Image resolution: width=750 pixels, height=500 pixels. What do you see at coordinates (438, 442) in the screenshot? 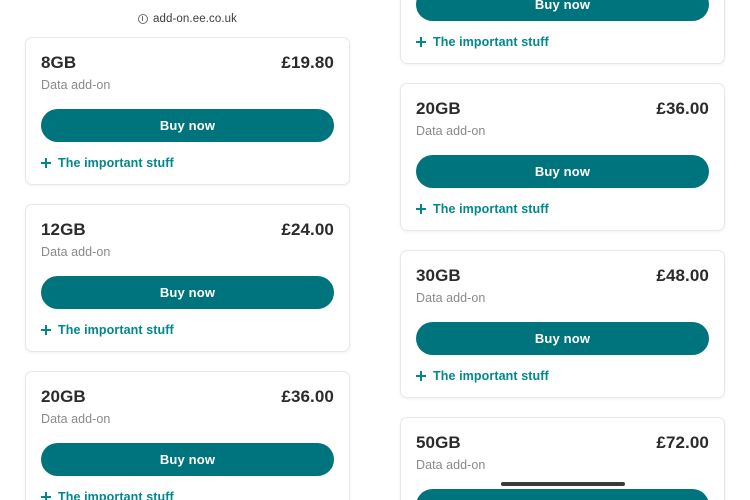
I see `card-data-size: 50GB` at bounding box center [438, 442].